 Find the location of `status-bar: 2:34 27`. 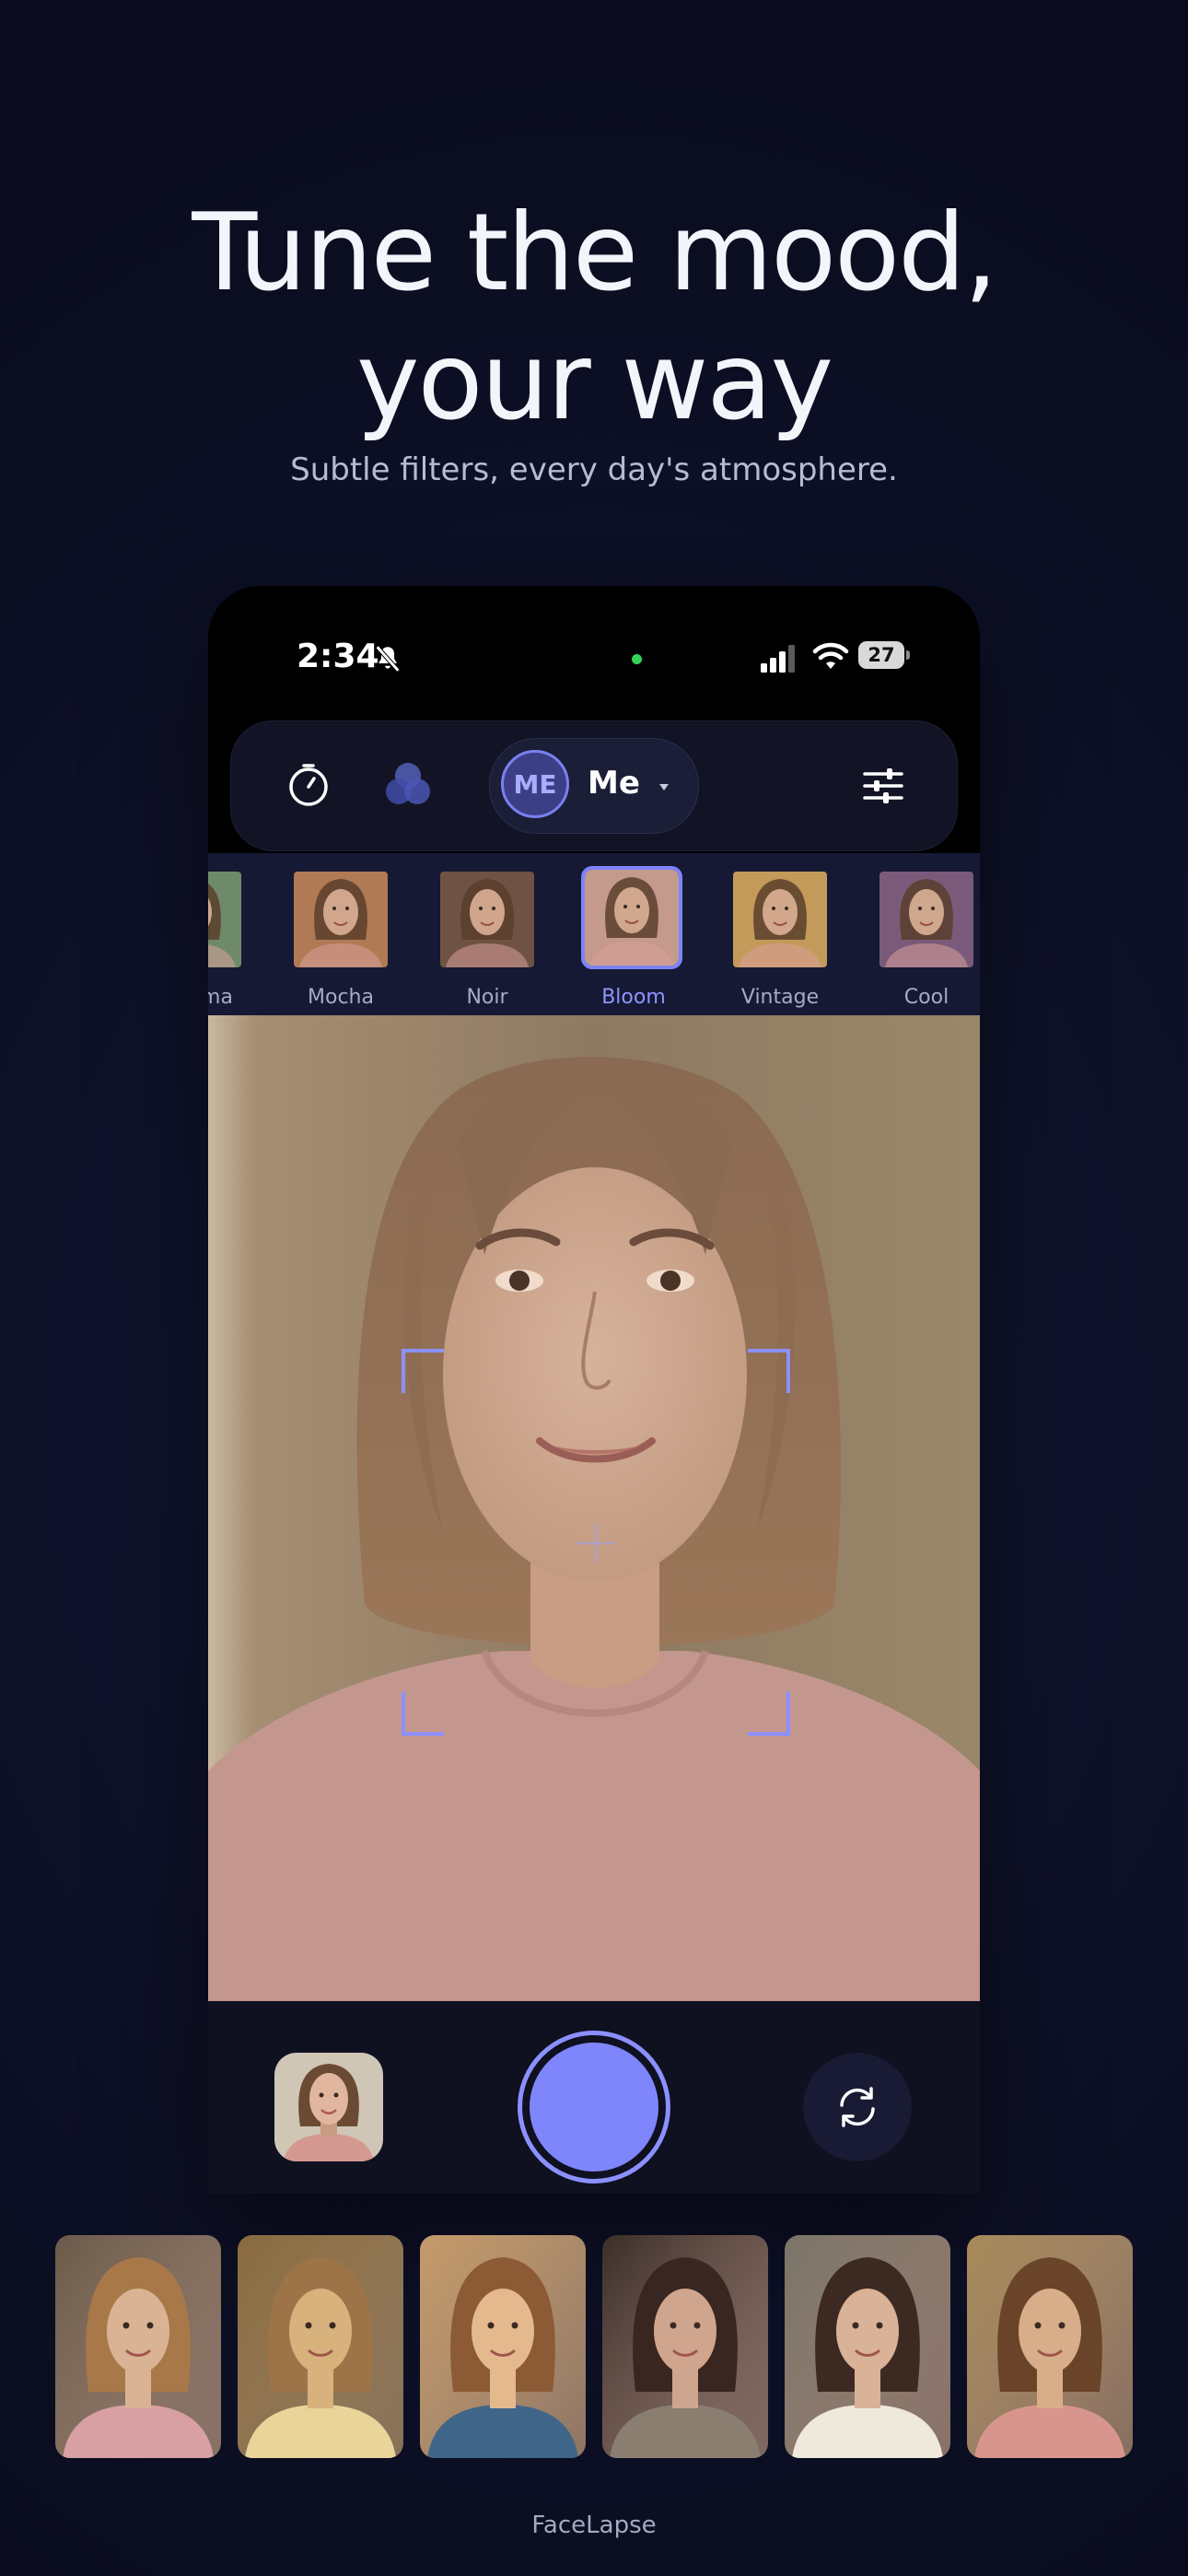

status-bar: 2:34 27 is located at coordinates (594, 658).